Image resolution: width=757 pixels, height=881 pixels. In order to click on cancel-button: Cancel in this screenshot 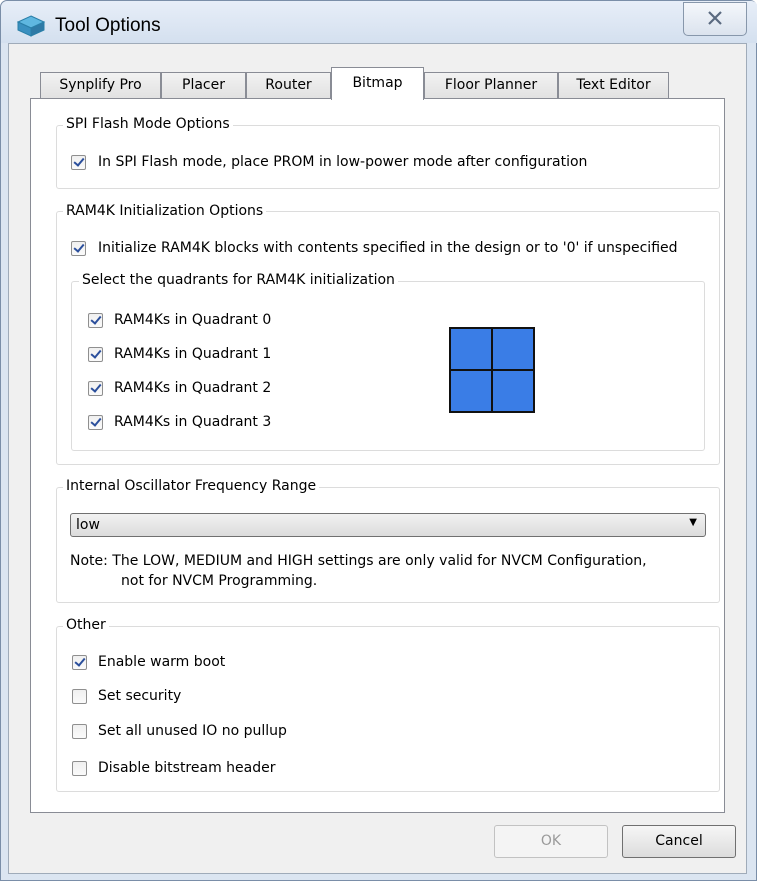, I will do `click(679, 841)`.